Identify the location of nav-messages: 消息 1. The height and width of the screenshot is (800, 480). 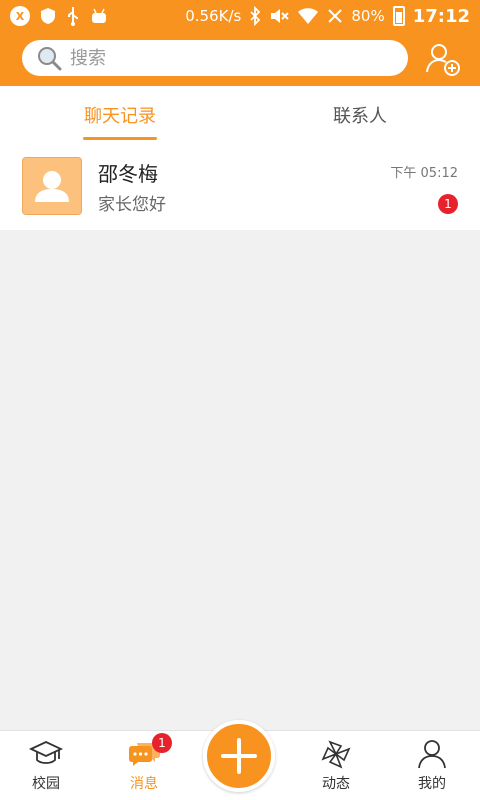
(144, 765).